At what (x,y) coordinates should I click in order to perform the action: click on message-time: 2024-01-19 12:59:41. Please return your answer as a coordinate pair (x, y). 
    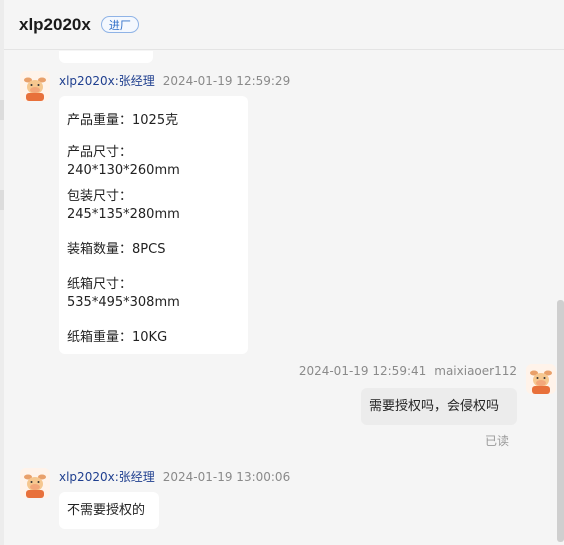
    Looking at the image, I should click on (362, 371).